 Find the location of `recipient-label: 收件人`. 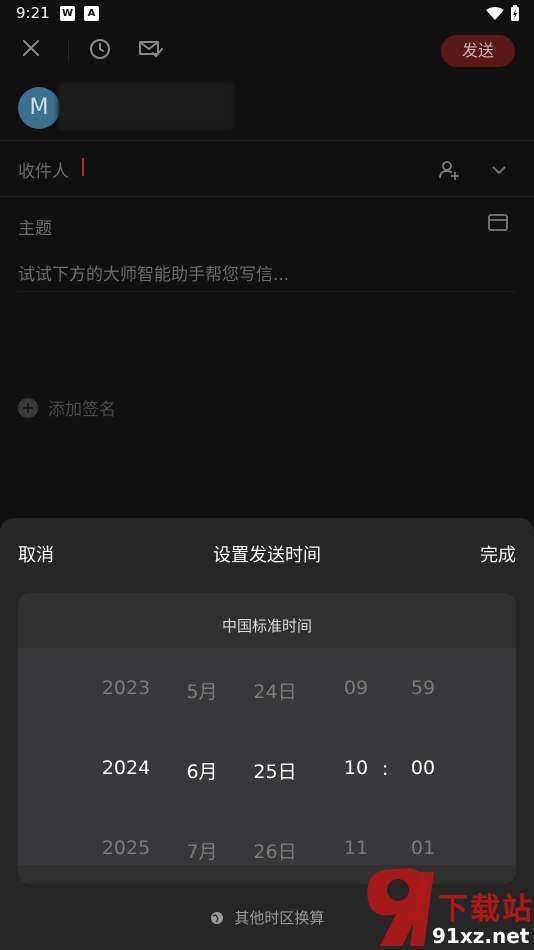

recipient-label: 收件人 is located at coordinates (43, 172).